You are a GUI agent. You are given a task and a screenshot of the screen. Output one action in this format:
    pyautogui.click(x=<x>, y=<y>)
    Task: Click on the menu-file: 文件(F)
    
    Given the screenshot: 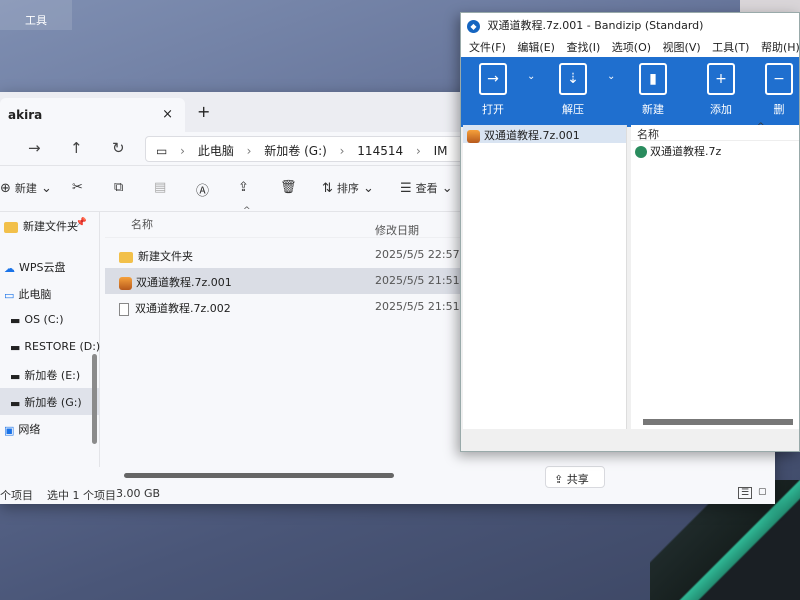 What is the action you would take?
    pyautogui.click(x=487, y=47)
    